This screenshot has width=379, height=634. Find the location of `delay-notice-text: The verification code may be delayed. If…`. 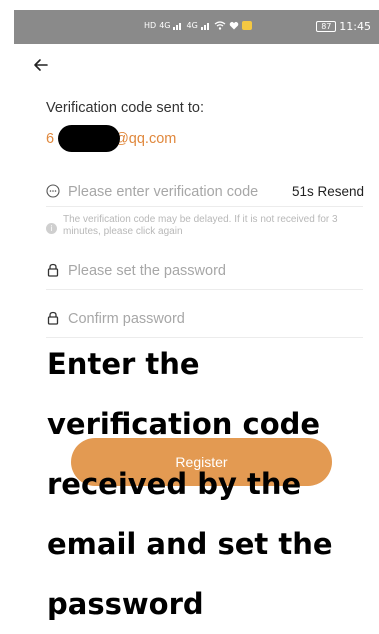

delay-notice-text: The verification code may be delayed. If… is located at coordinates (200, 225).